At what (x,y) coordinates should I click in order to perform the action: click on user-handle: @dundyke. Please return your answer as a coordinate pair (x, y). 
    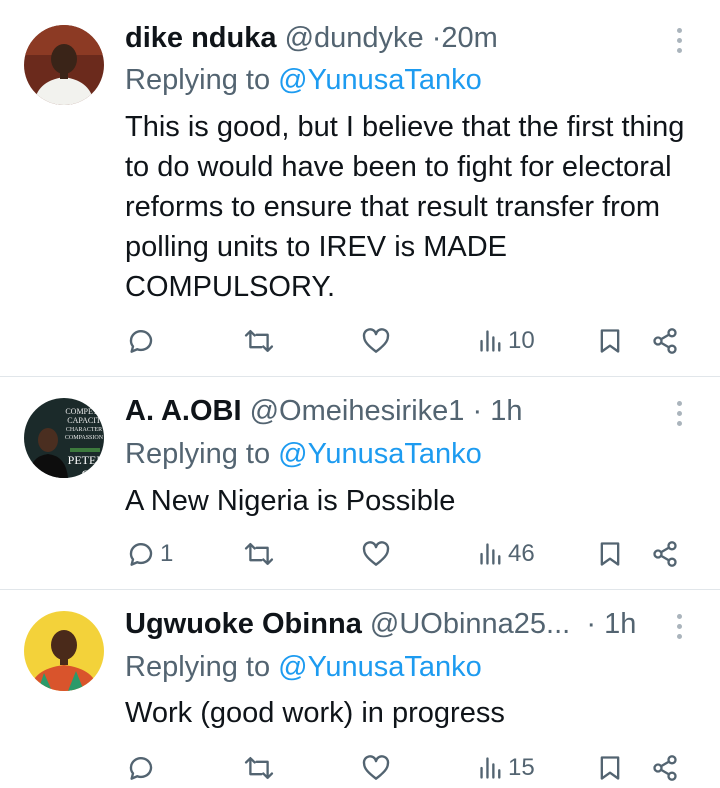
    Looking at the image, I should click on (354, 38).